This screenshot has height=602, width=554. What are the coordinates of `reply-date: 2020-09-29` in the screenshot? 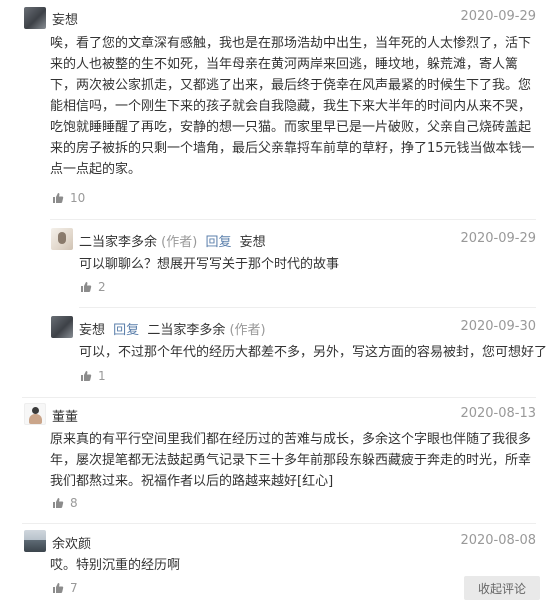 It's located at (498, 238).